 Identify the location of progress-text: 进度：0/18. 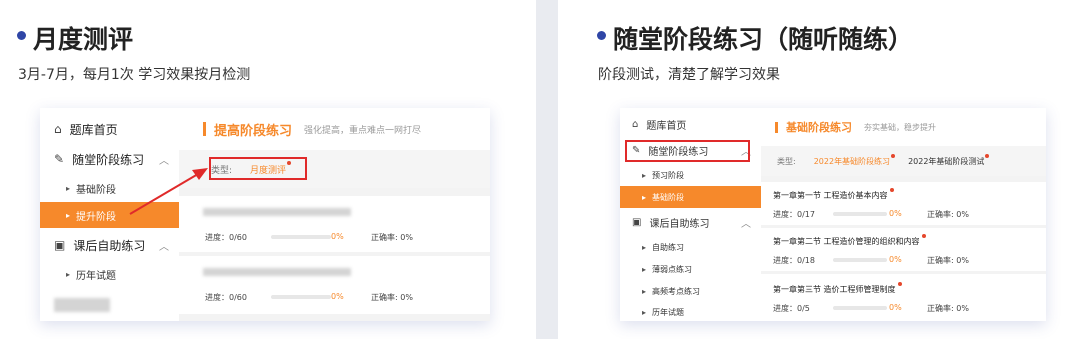
(794, 260).